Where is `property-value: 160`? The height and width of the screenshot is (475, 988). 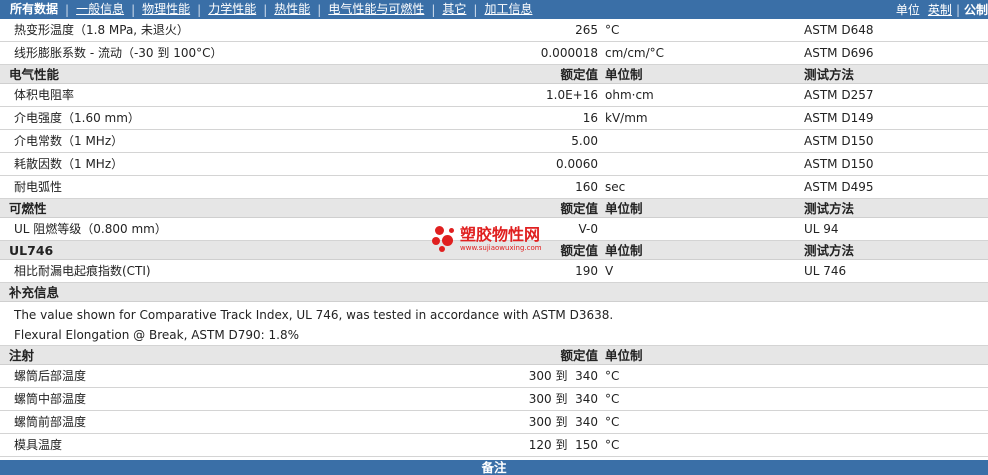 property-value: 160 is located at coordinates (586, 187).